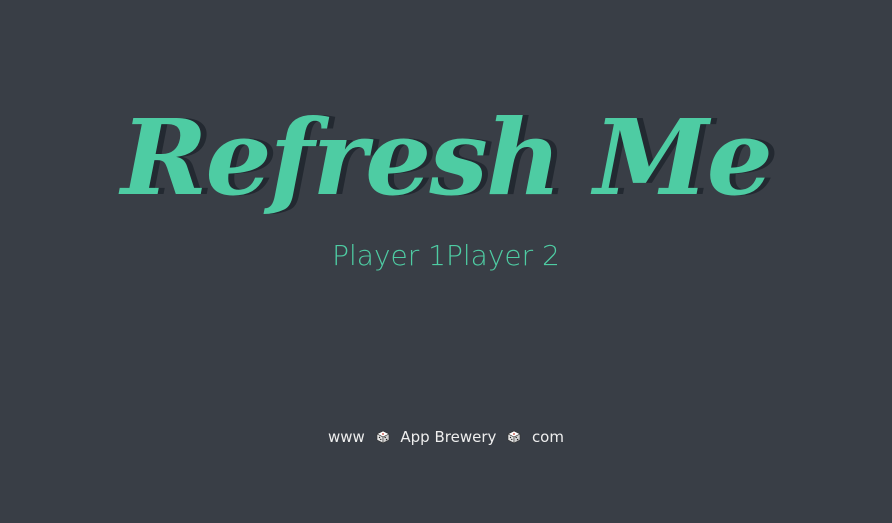  What do you see at coordinates (389, 255) in the screenshot?
I see `player-1-label: Player 1` at bounding box center [389, 255].